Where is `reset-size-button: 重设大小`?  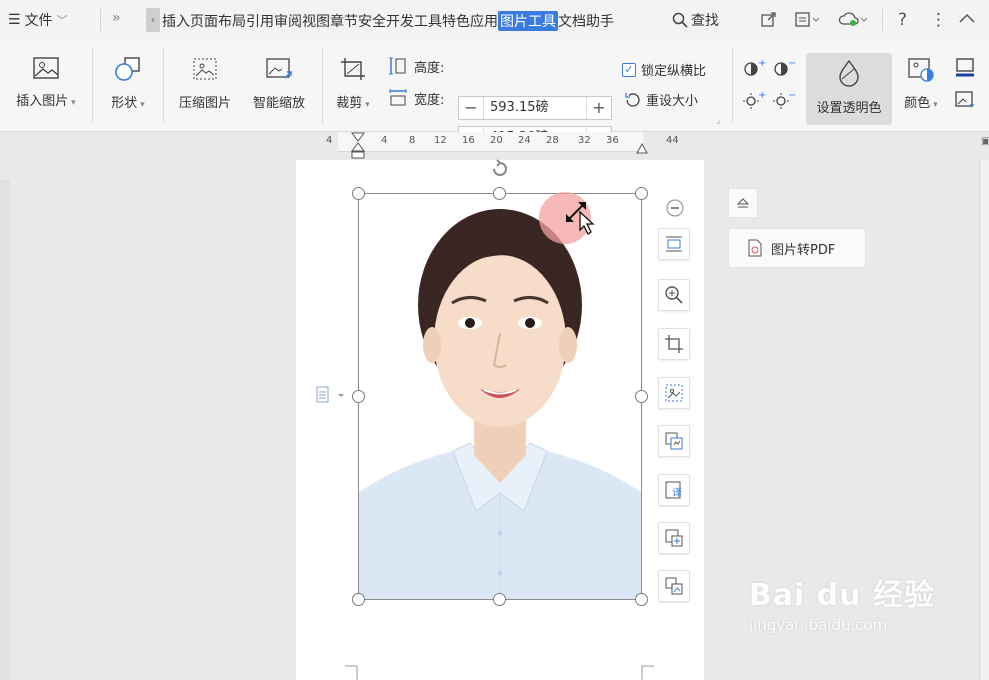
reset-size-button: 重设大小 is located at coordinates (661, 99).